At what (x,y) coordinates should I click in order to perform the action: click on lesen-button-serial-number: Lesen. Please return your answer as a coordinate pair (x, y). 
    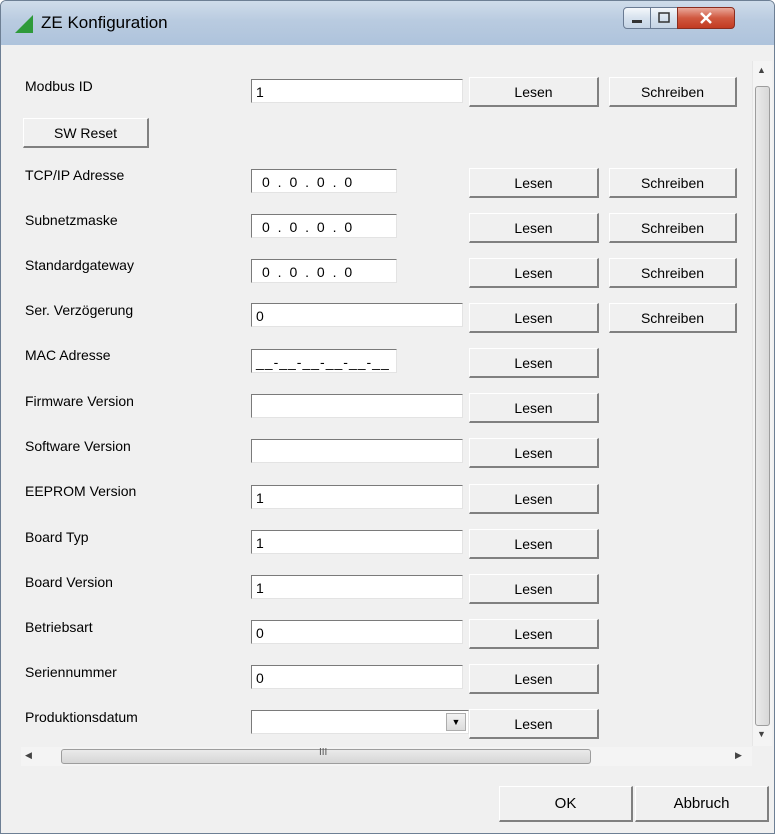
    Looking at the image, I should click on (534, 679).